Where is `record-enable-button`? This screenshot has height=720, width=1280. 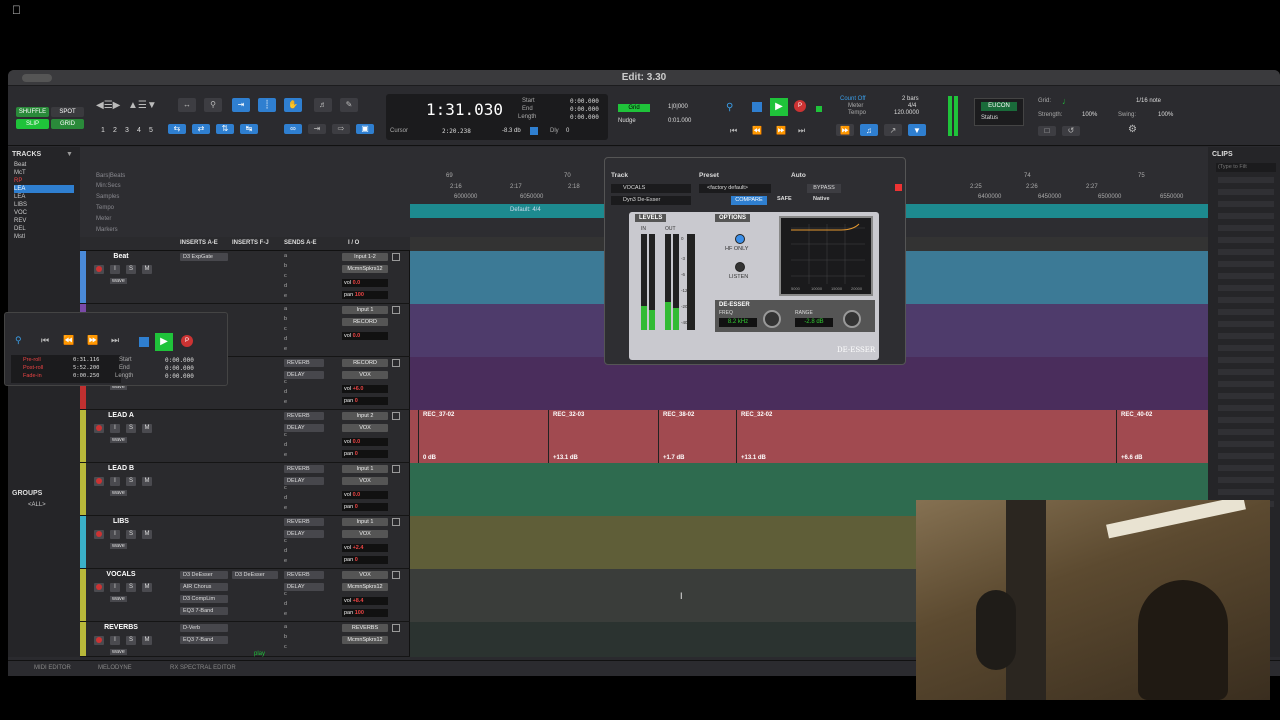 record-enable-button is located at coordinates (99, 640).